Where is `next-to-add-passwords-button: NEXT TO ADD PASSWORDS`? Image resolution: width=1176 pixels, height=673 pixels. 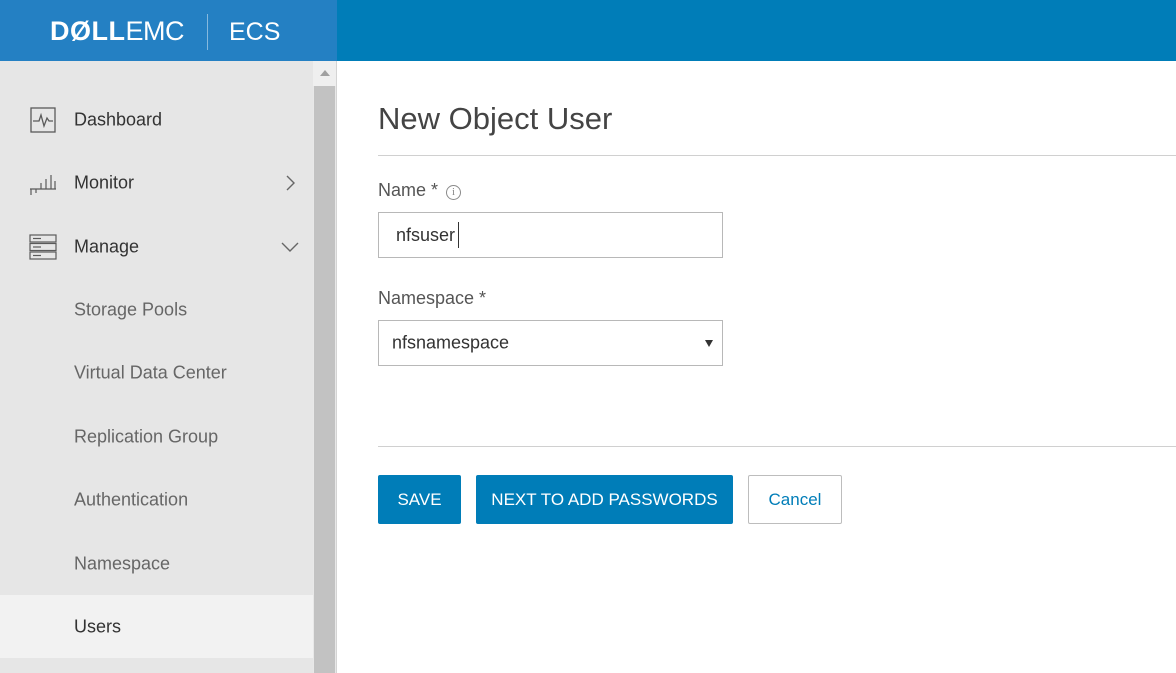
next-to-add-passwords-button: NEXT TO ADD PASSWORDS is located at coordinates (604, 499).